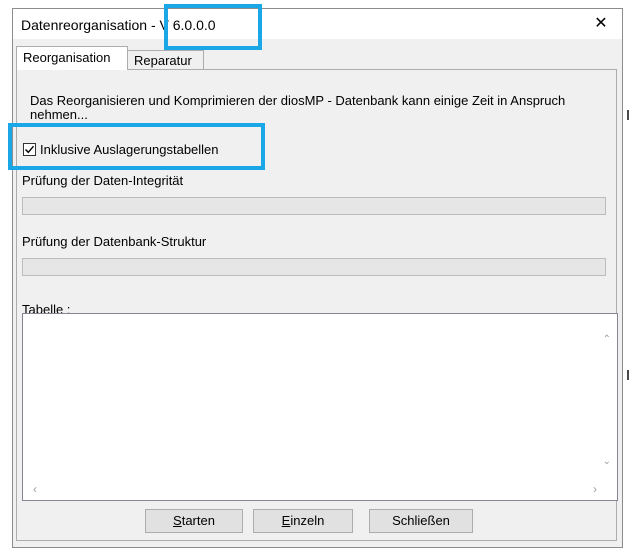 The image size is (634, 548). I want to click on title-version: V 6.0.0.0, so click(187, 25).